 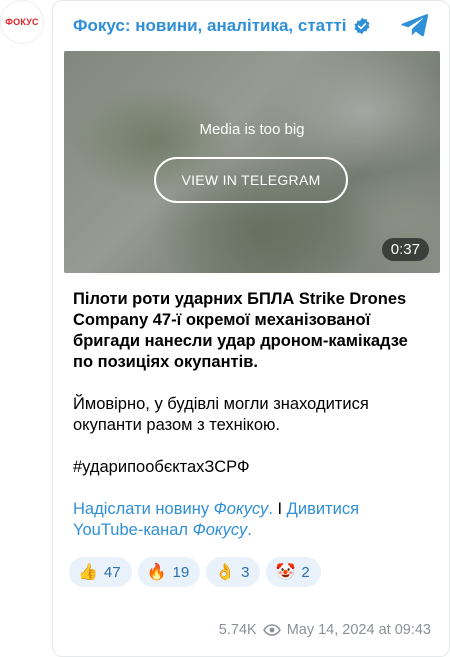 I want to click on verified-icon, so click(x=361, y=26).